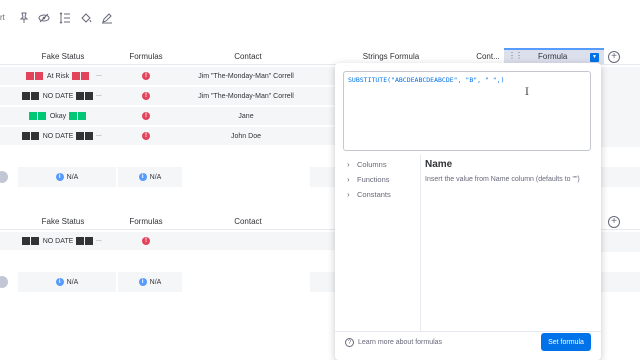 The width and height of the screenshot is (640, 360). What do you see at coordinates (391, 56) in the screenshot?
I see `column-header-strings-formula: Strings Formula` at bounding box center [391, 56].